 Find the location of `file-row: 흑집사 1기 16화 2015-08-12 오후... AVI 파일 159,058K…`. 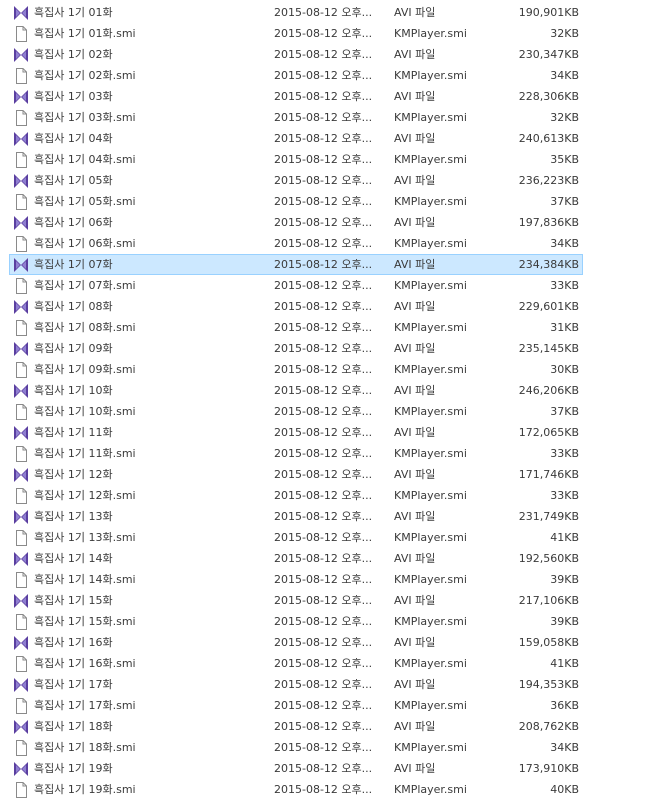

file-row: 흑집사 1기 16화 2015-08-12 오후... AVI 파일 159,058K… is located at coordinates (324, 642).